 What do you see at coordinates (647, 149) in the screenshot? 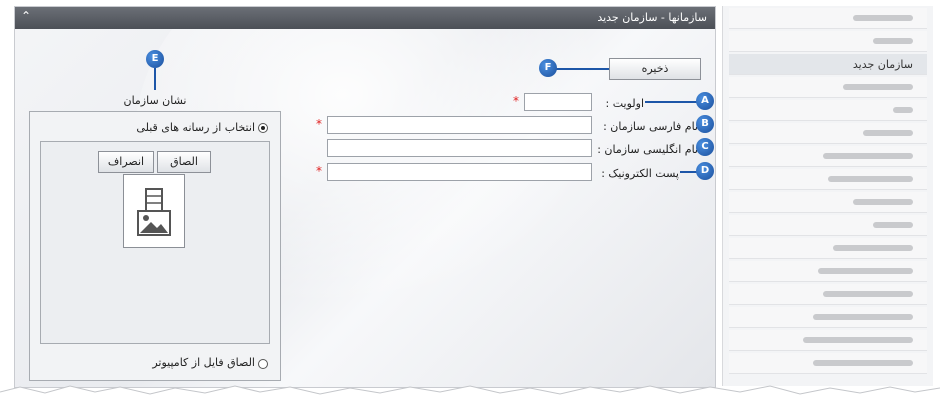
I see `en-name-label: نام انگلیسی سازمان :` at bounding box center [647, 149].